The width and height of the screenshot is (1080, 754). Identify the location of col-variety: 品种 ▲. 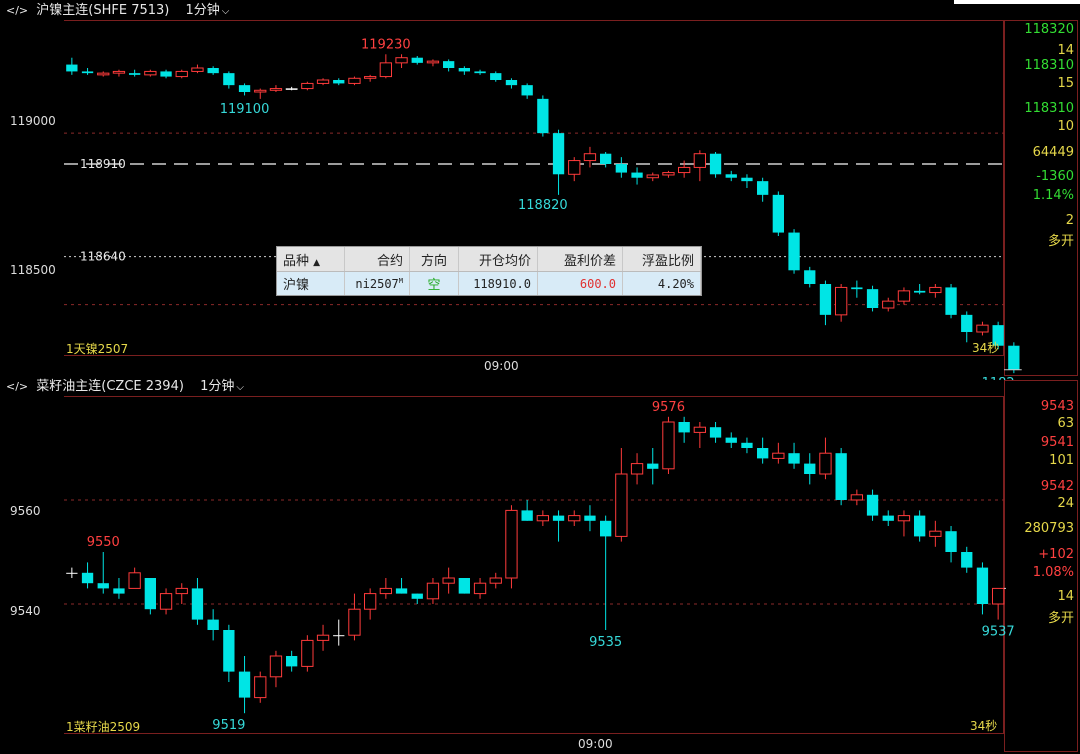
(311, 259).